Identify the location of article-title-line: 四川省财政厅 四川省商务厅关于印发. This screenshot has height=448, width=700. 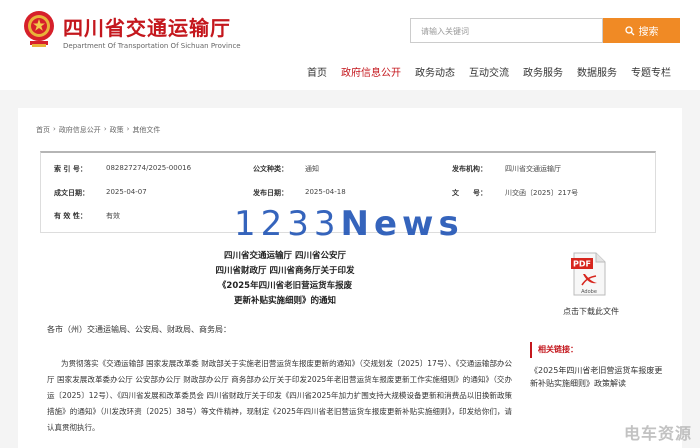
(285, 271).